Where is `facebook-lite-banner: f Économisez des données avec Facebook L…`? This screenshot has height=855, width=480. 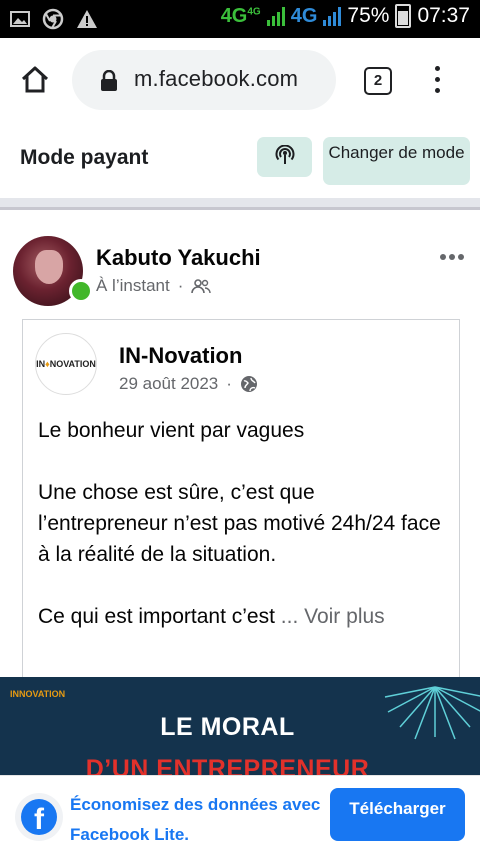
facebook-lite-banner: f Économisez des données avec Facebook L… is located at coordinates (240, 815).